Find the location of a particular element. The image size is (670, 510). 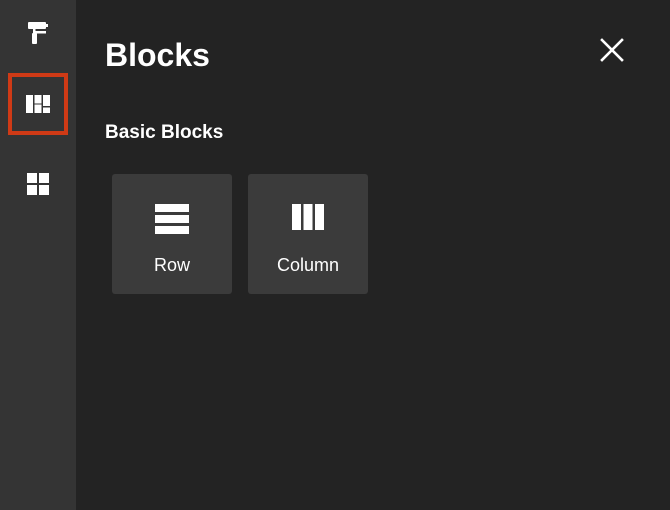

block-row: Row is located at coordinates (172, 234).